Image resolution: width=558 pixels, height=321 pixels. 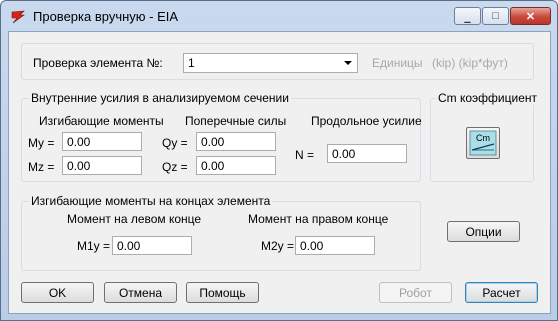 I want to click on units-value: (kip) (kip*фут), so click(x=470, y=63).